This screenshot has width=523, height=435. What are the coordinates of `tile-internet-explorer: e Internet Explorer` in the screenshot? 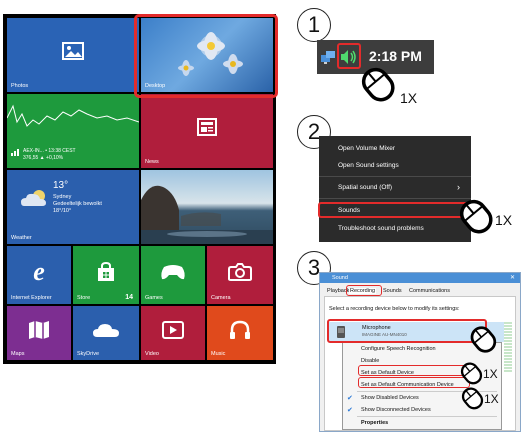 It's located at (39, 275).